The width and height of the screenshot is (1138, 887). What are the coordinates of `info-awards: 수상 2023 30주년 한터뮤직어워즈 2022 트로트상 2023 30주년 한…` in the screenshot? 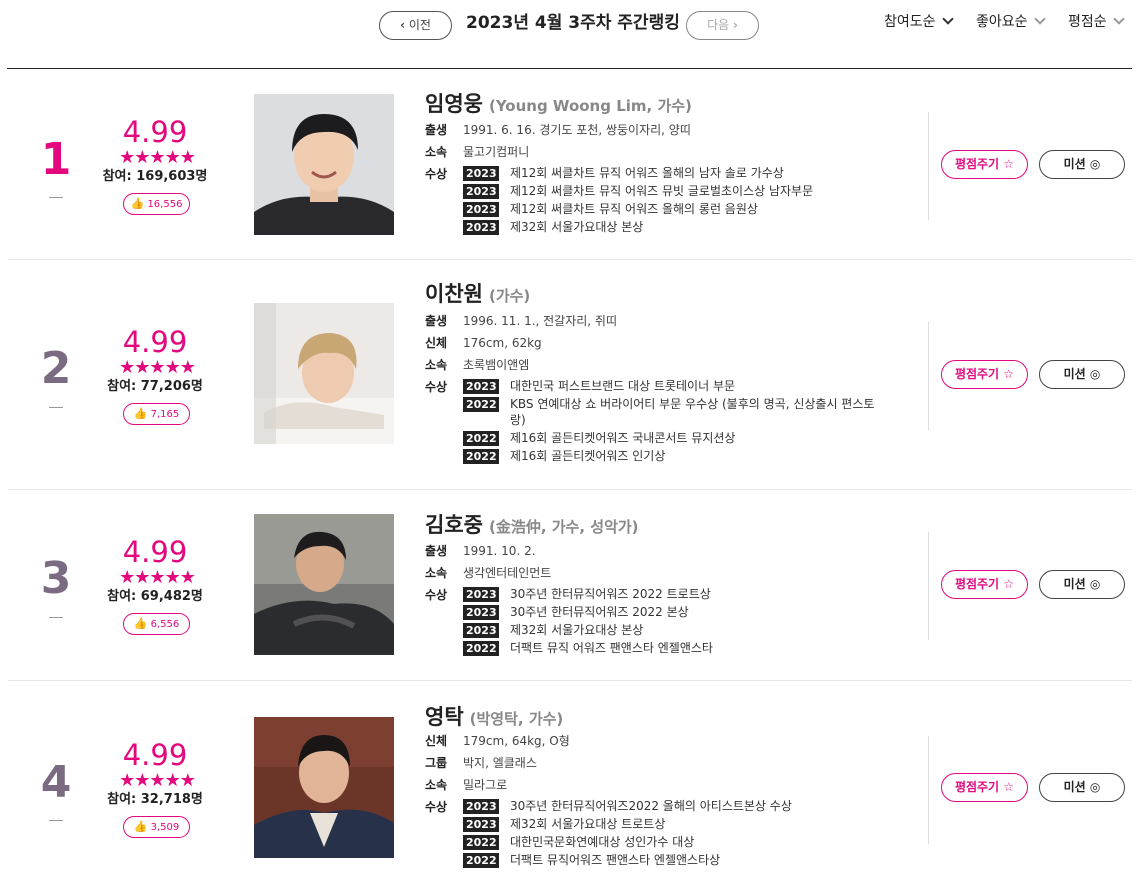 It's located at (569, 621).